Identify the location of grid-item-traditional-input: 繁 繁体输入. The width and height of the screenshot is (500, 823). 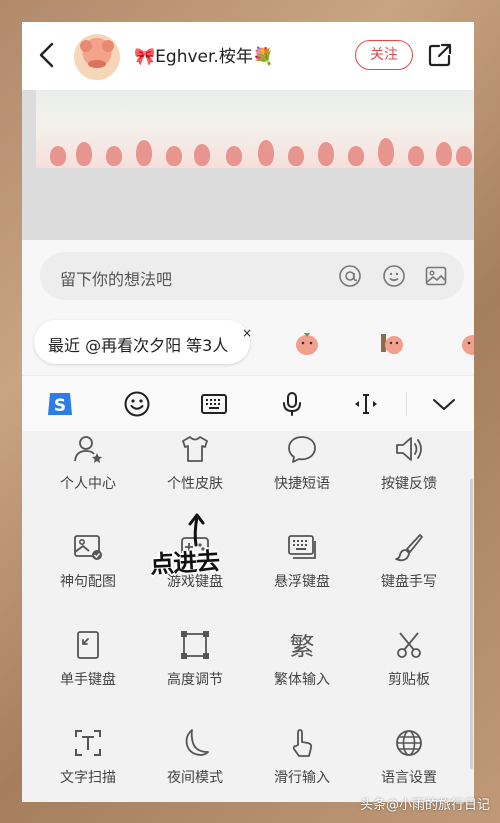
(302, 669).